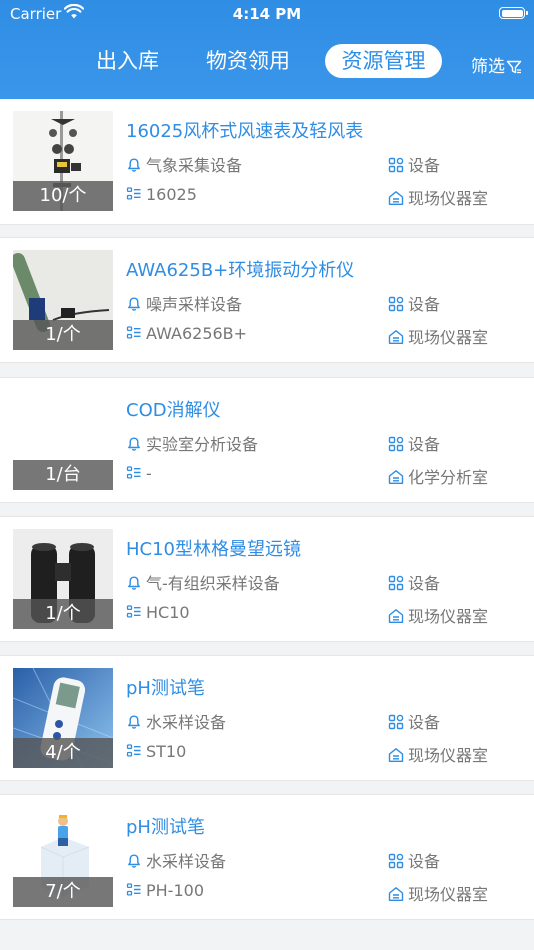 Image resolution: width=534 pixels, height=950 pixels. What do you see at coordinates (63, 161) in the screenshot?
I see `item-thumbnail: 10/个` at bounding box center [63, 161].